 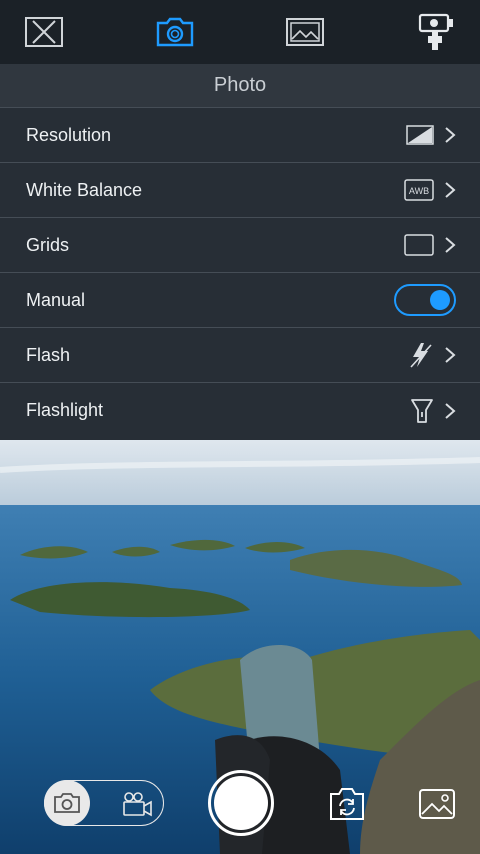 I want to click on grid-frame-icon, so click(x=419, y=245).